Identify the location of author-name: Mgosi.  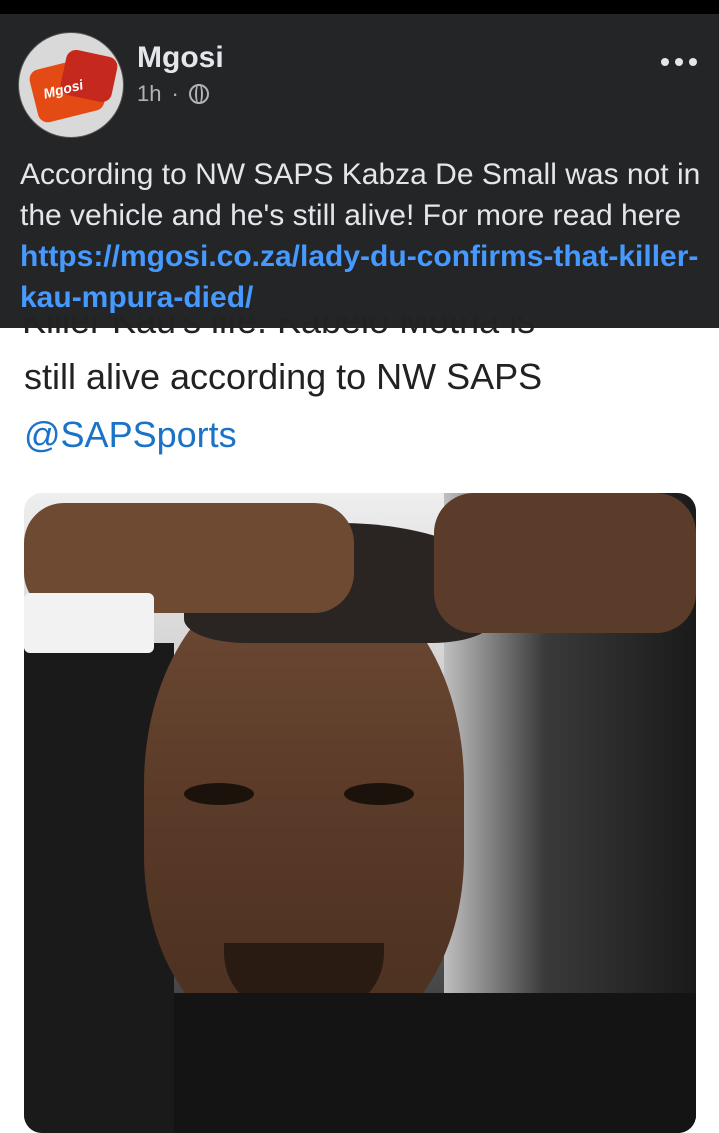
(180, 58).